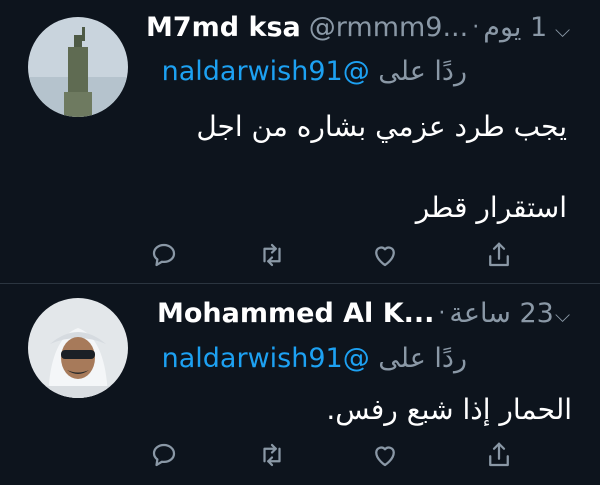 This screenshot has height=485, width=600. What do you see at coordinates (223, 27) in the screenshot?
I see `user-name: M7md ksa` at bounding box center [223, 27].